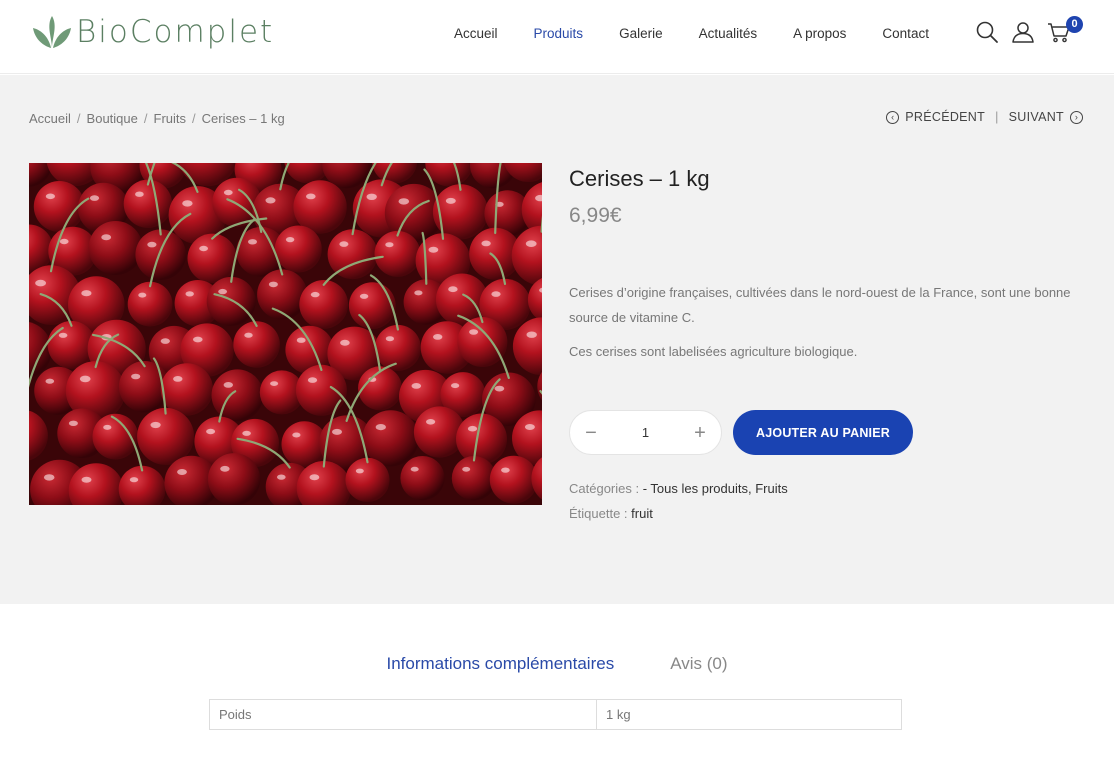  I want to click on chevron-right-icon: ›, so click(1076, 117).